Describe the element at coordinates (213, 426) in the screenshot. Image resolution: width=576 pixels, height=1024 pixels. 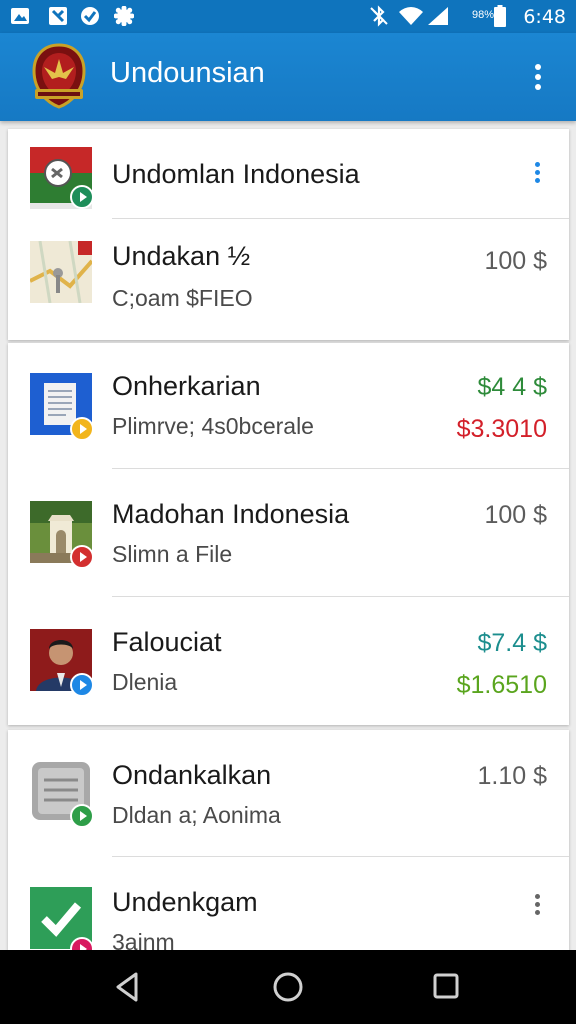
I see `item-subtitle: Plimrve; 4s0bcerale` at that location.